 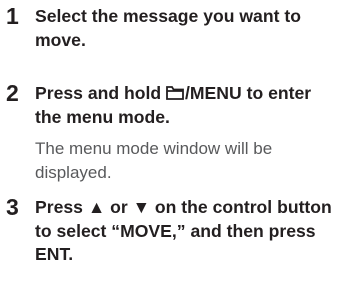 I want to click on instruction-line: to select “MOVE,” and then press, so click(x=175, y=230).